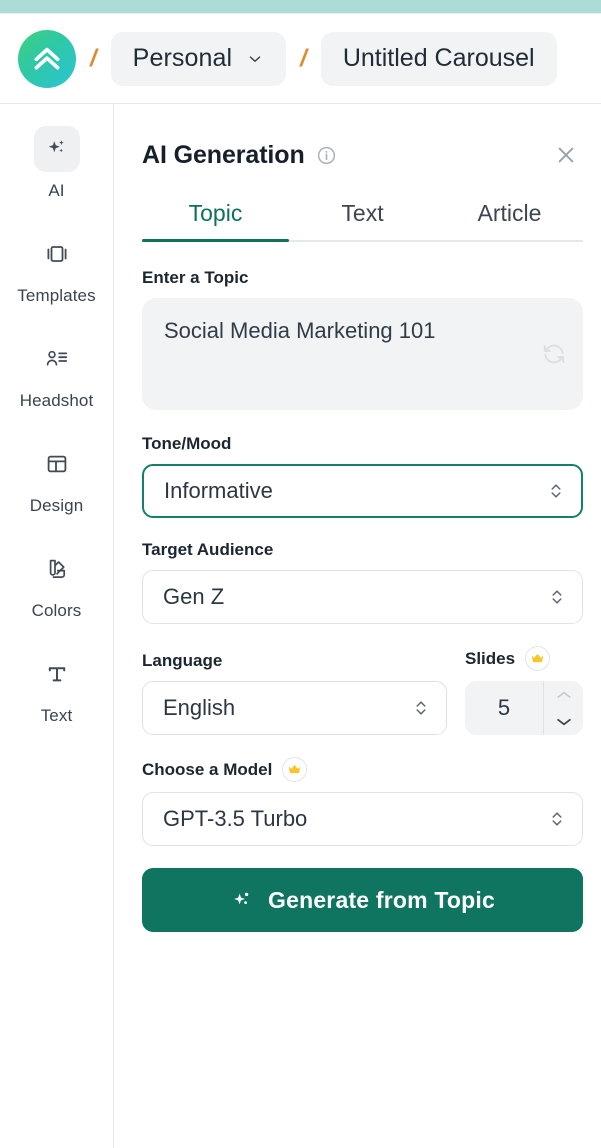  I want to click on breadcrumb-workspace-chip: Personal, so click(198, 58).